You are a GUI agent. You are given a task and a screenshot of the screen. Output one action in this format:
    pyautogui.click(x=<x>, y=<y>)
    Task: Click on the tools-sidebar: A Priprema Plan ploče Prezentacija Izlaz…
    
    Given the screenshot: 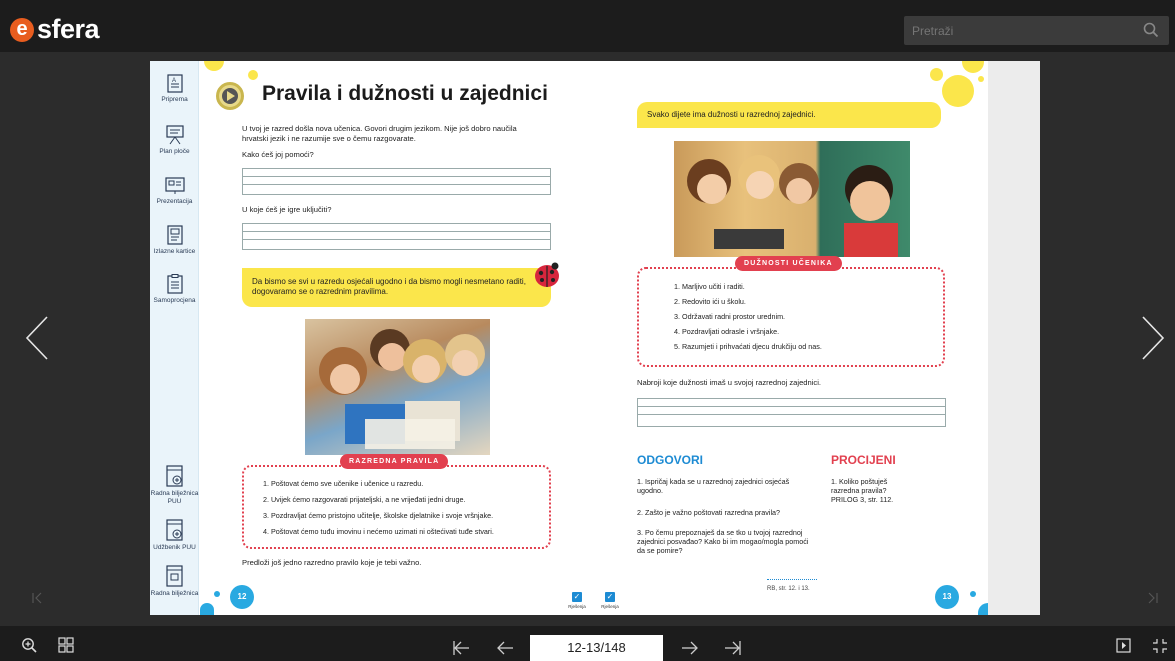 What is the action you would take?
    pyautogui.click(x=174, y=338)
    